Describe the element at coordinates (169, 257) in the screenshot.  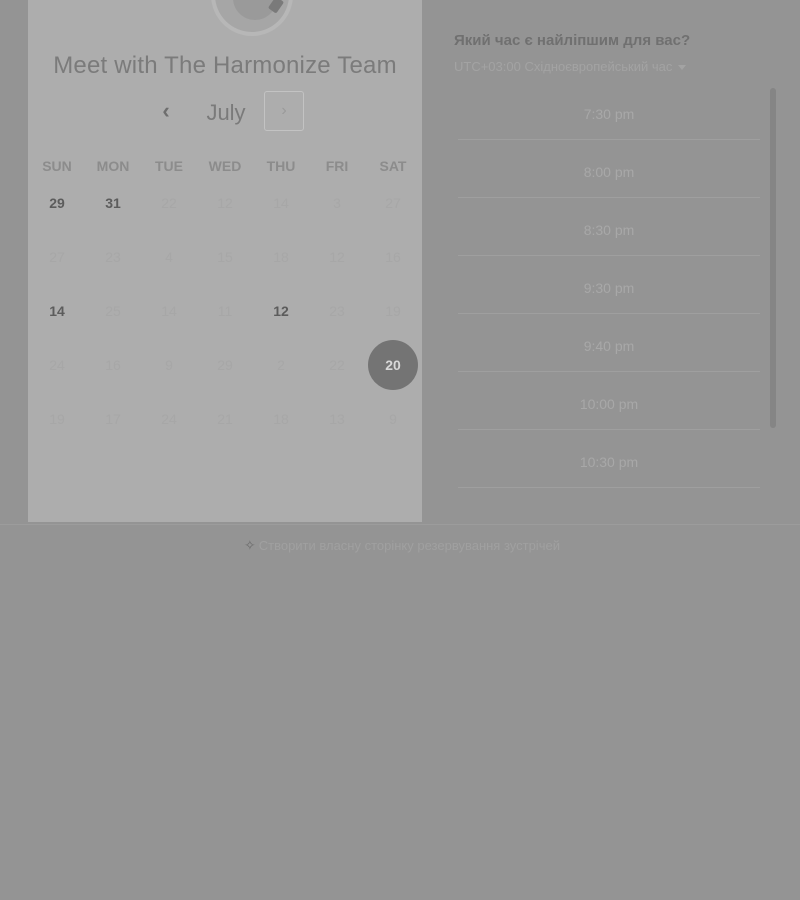
I see `day-cell: 4` at that location.